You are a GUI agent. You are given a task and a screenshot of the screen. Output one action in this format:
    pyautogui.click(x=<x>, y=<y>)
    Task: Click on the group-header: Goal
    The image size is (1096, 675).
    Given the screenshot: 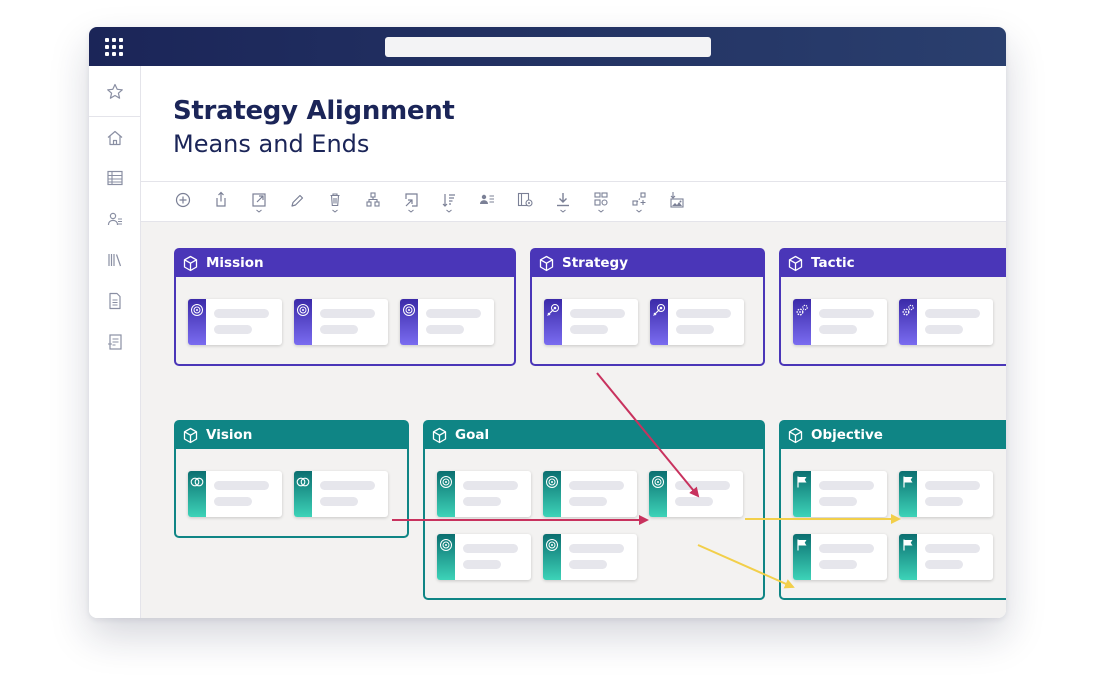 What is the action you would take?
    pyautogui.click(x=594, y=435)
    